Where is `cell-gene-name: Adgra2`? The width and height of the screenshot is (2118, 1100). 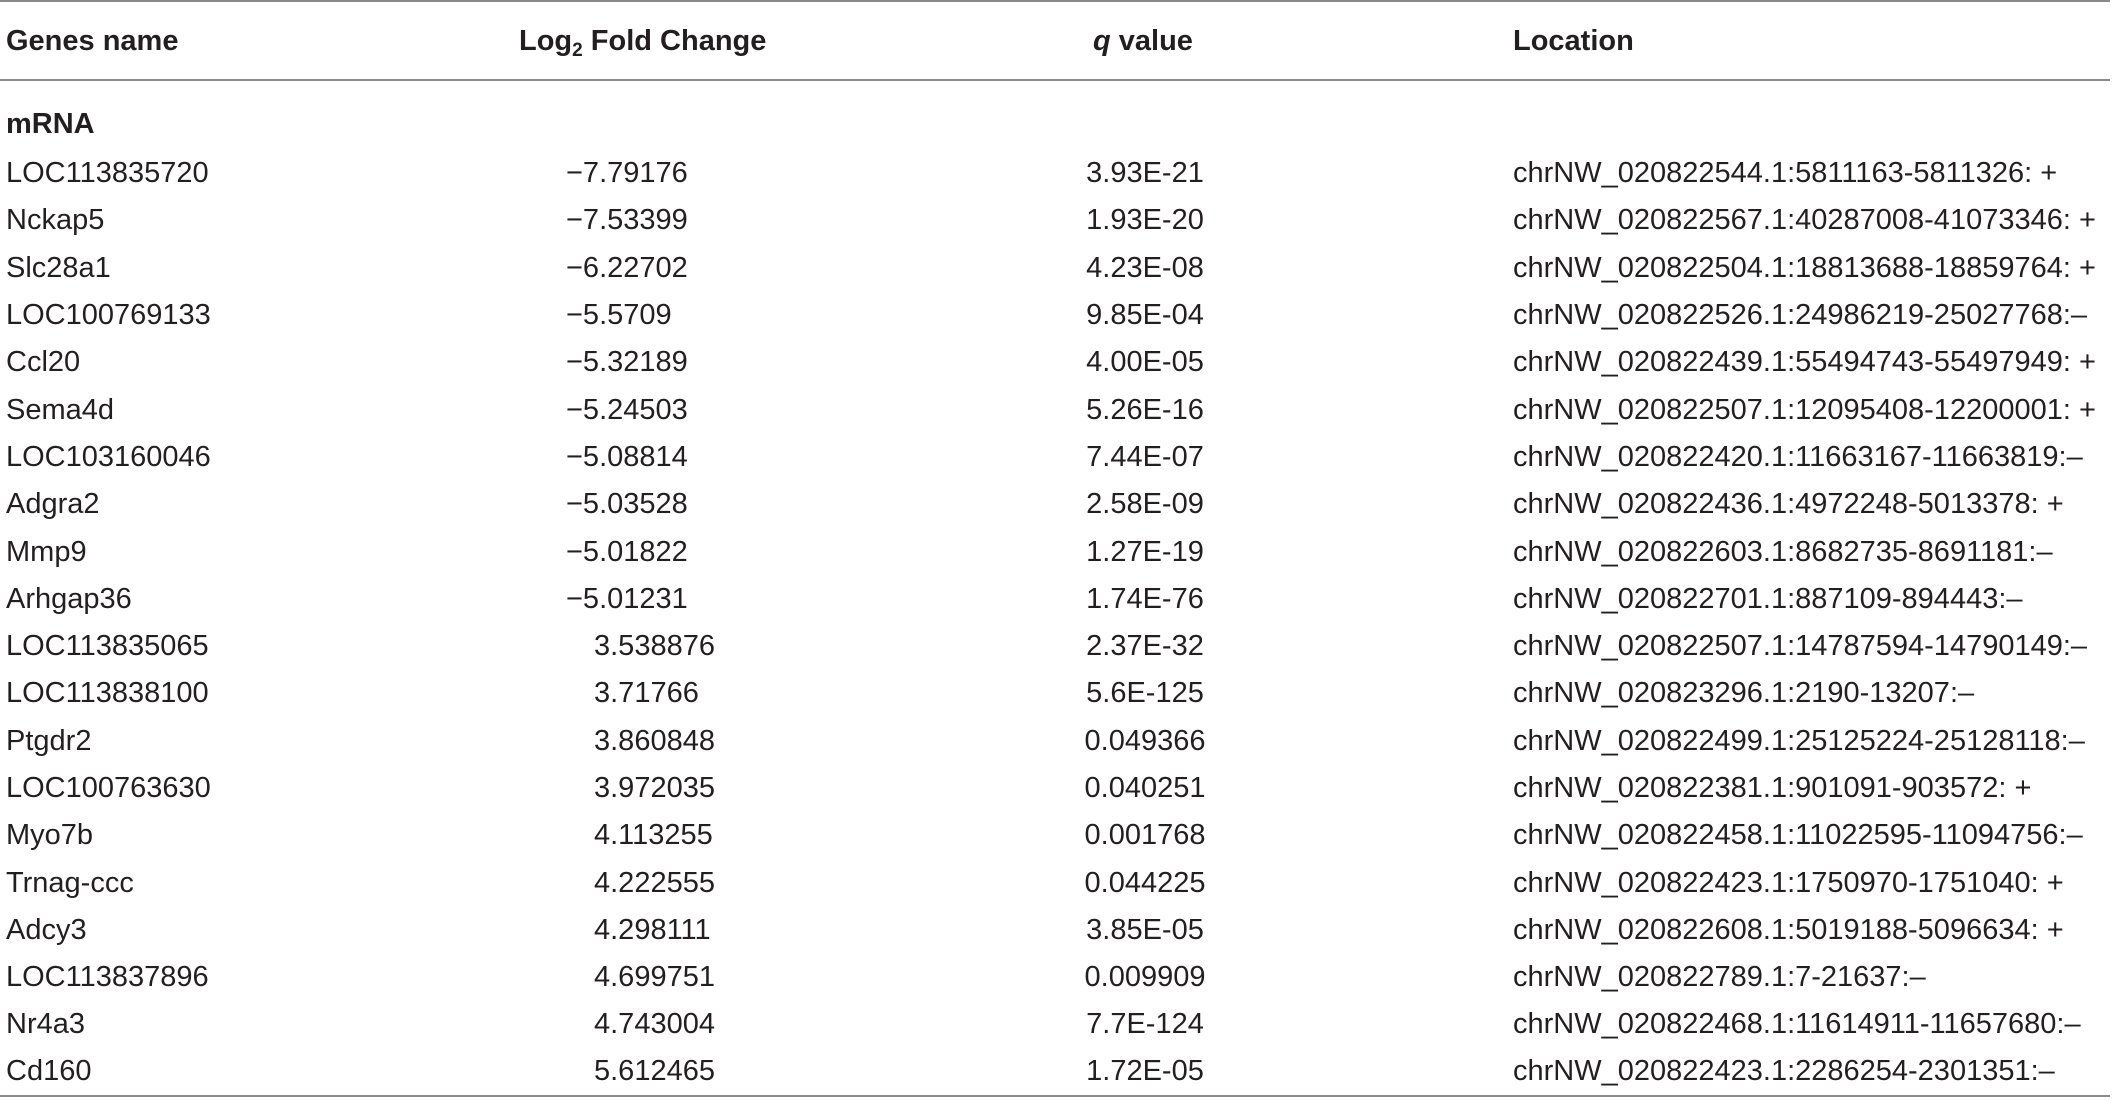
cell-gene-name: Adgra2 is located at coordinates (53, 504).